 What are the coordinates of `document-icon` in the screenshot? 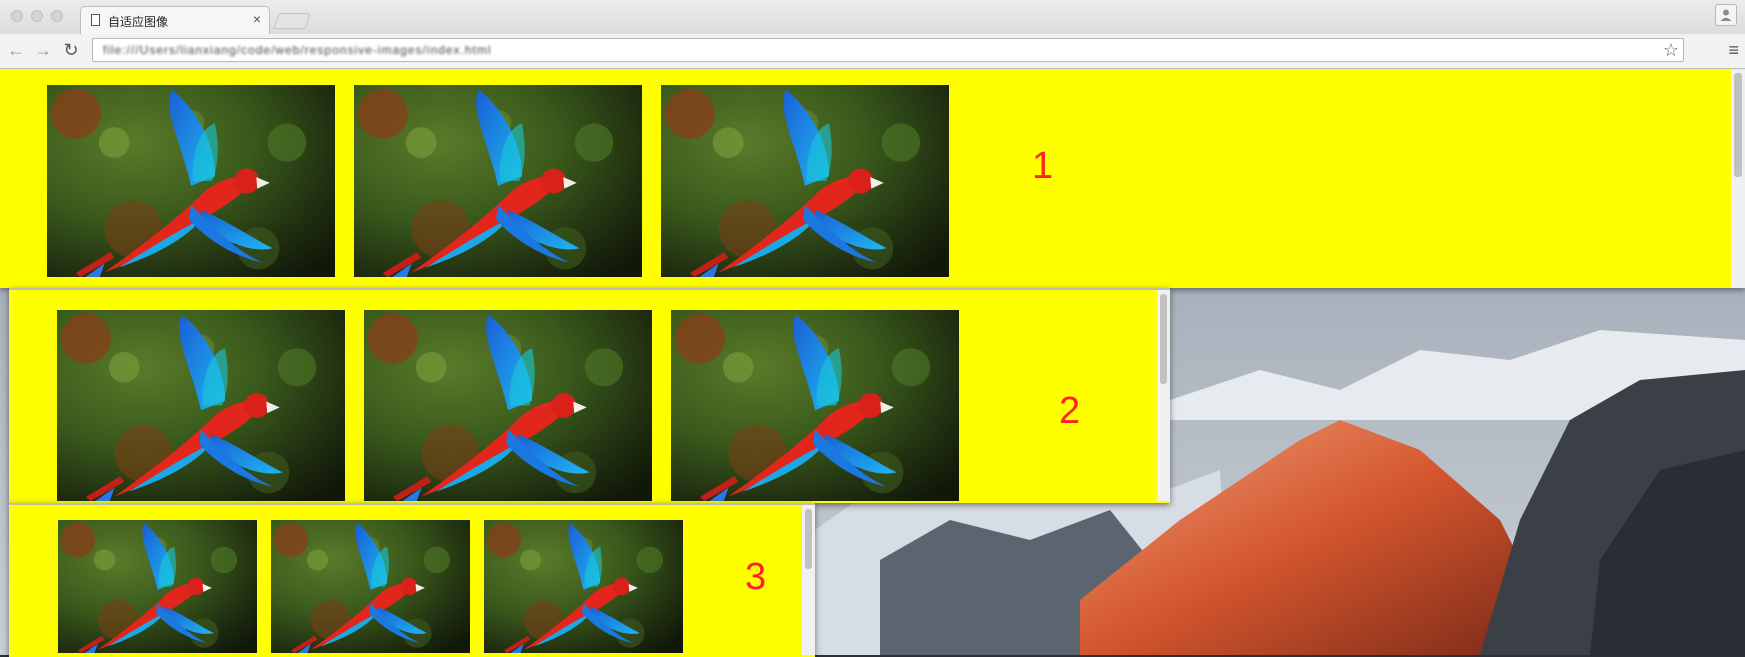 It's located at (95, 20).